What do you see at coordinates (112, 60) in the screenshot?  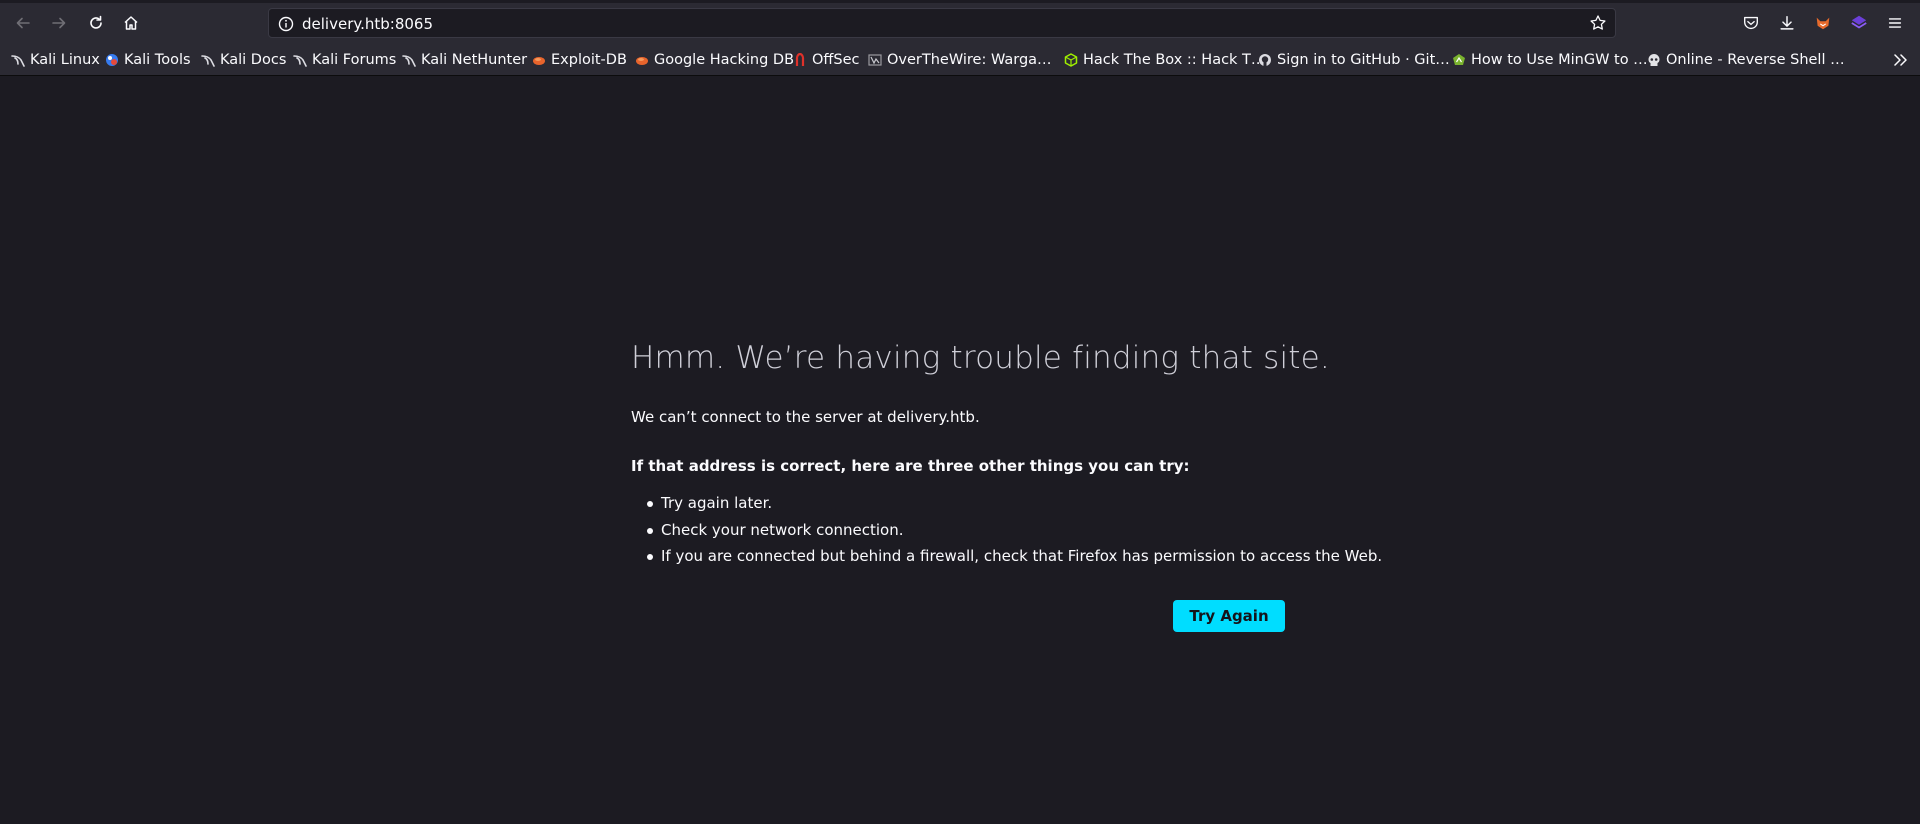 I see `kali-tools-icon` at bounding box center [112, 60].